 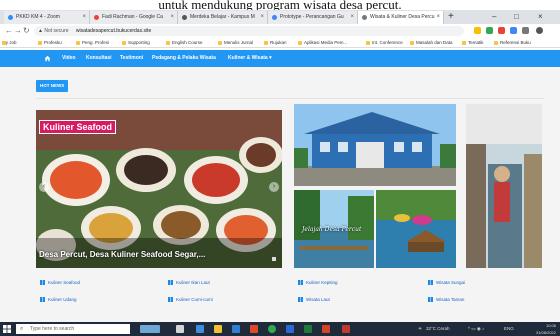 I want to click on profile-avatar, so click(x=539, y=30).